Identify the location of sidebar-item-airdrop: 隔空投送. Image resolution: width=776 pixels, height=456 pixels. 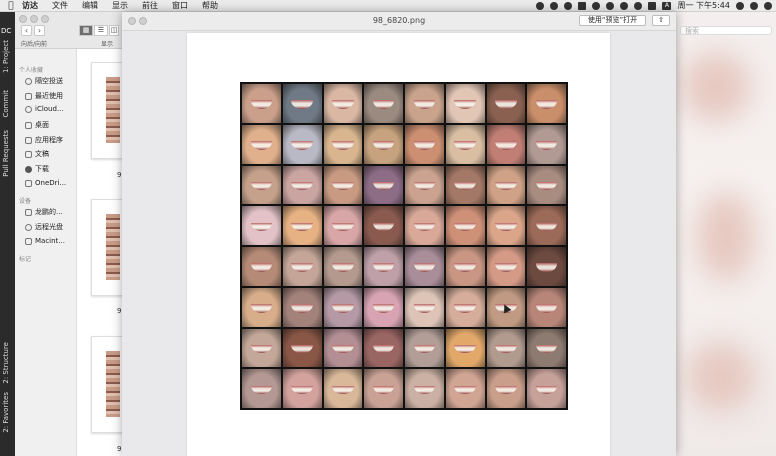
(44, 81).